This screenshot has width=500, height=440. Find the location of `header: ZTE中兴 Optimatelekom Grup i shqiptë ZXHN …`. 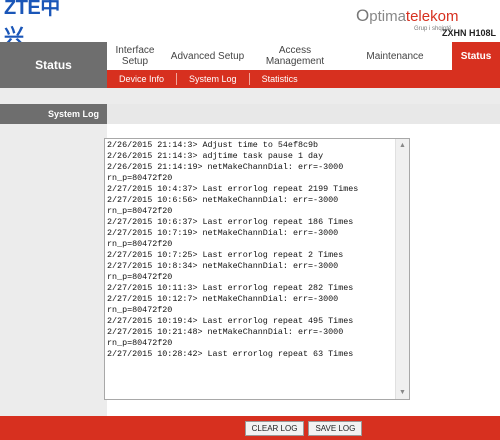

header: ZTE中兴 Optimatelekom Grup i shqiptë ZXHN … is located at coordinates (250, 24).